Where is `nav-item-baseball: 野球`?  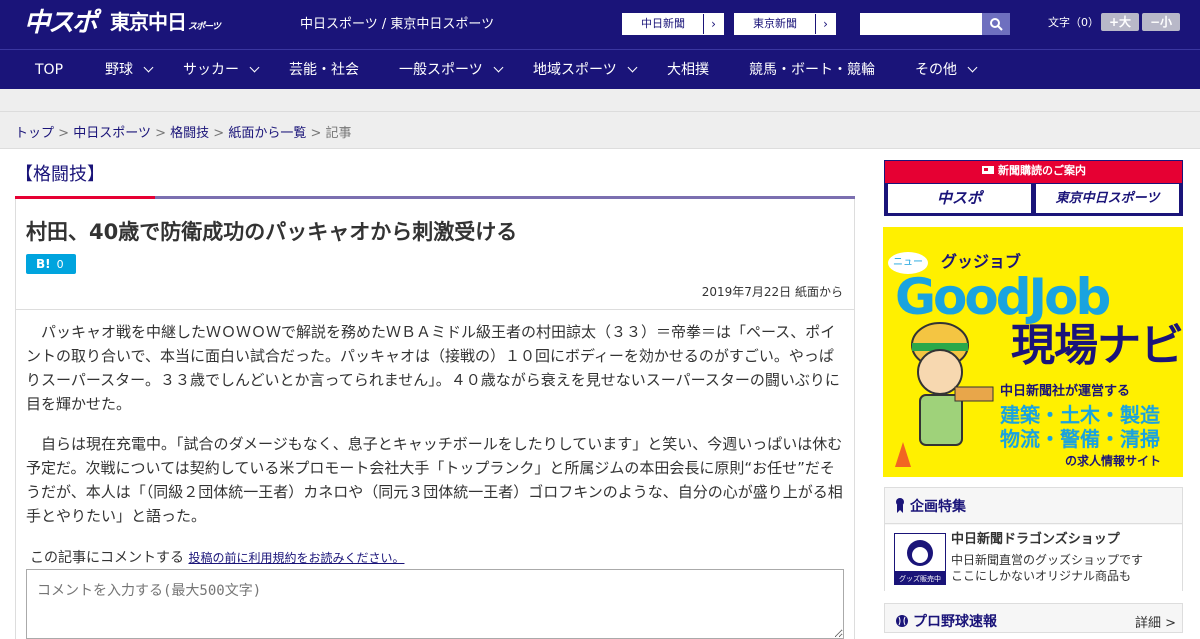 nav-item-baseball: 野球 is located at coordinates (129, 70).